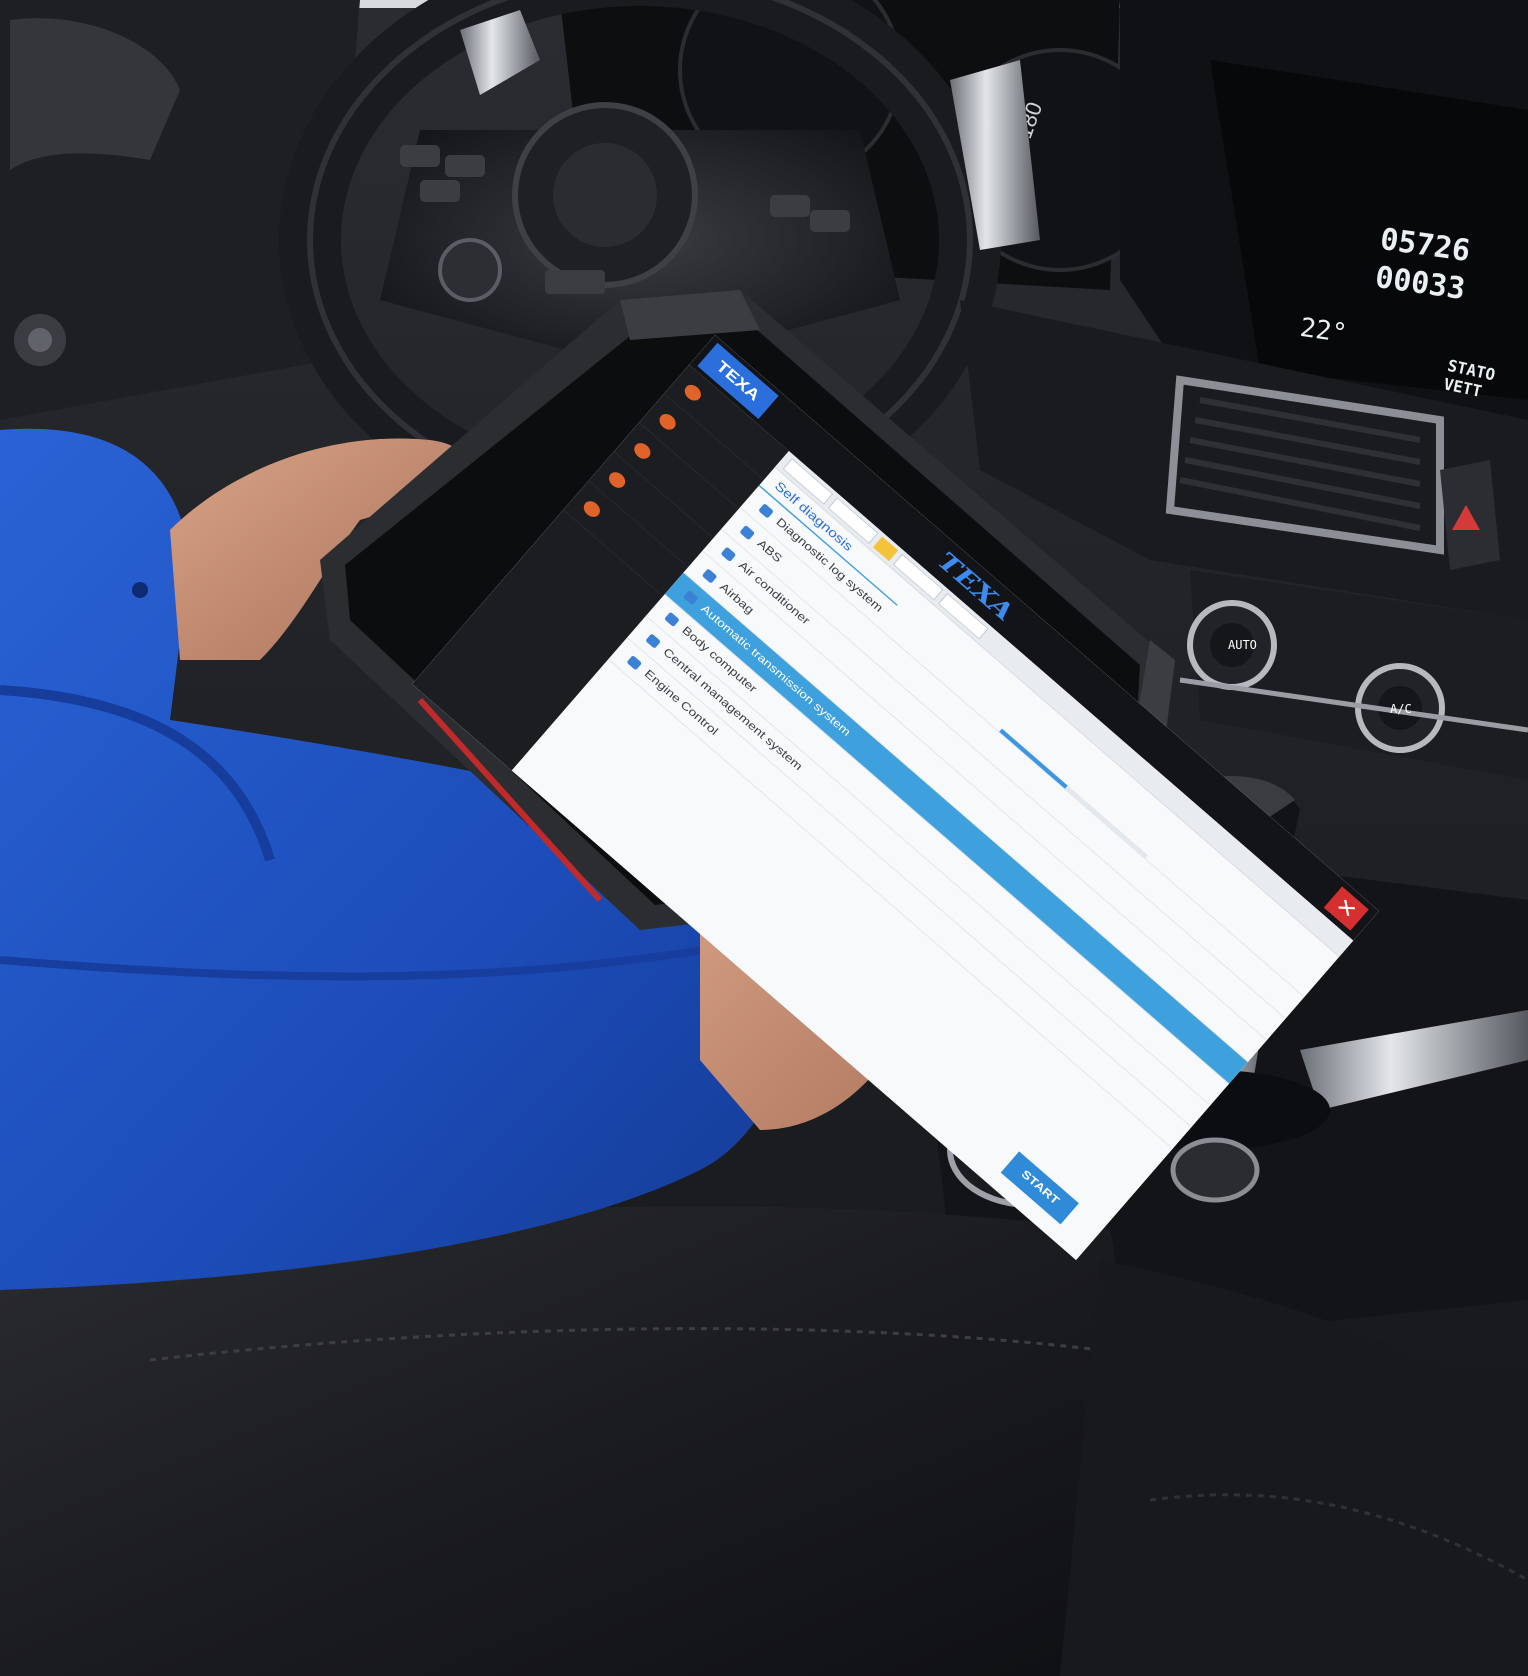 This screenshot has height=1676, width=1528. What do you see at coordinates (1401, 709) in the screenshot?
I see `climate-ac-label: A/C` at bounding box center [1401, 709].